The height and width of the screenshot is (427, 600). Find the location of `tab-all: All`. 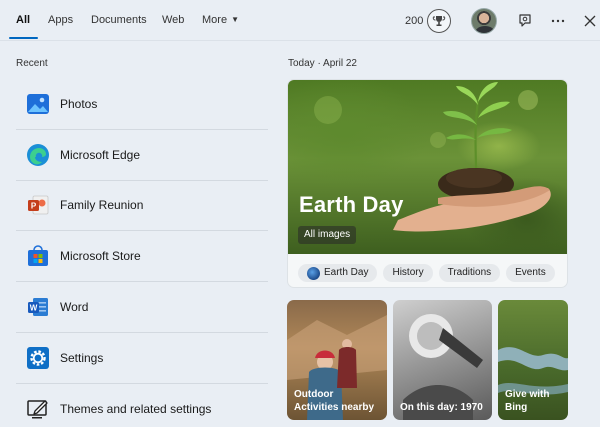

tab-all: All is located at coordinates (23, 20).